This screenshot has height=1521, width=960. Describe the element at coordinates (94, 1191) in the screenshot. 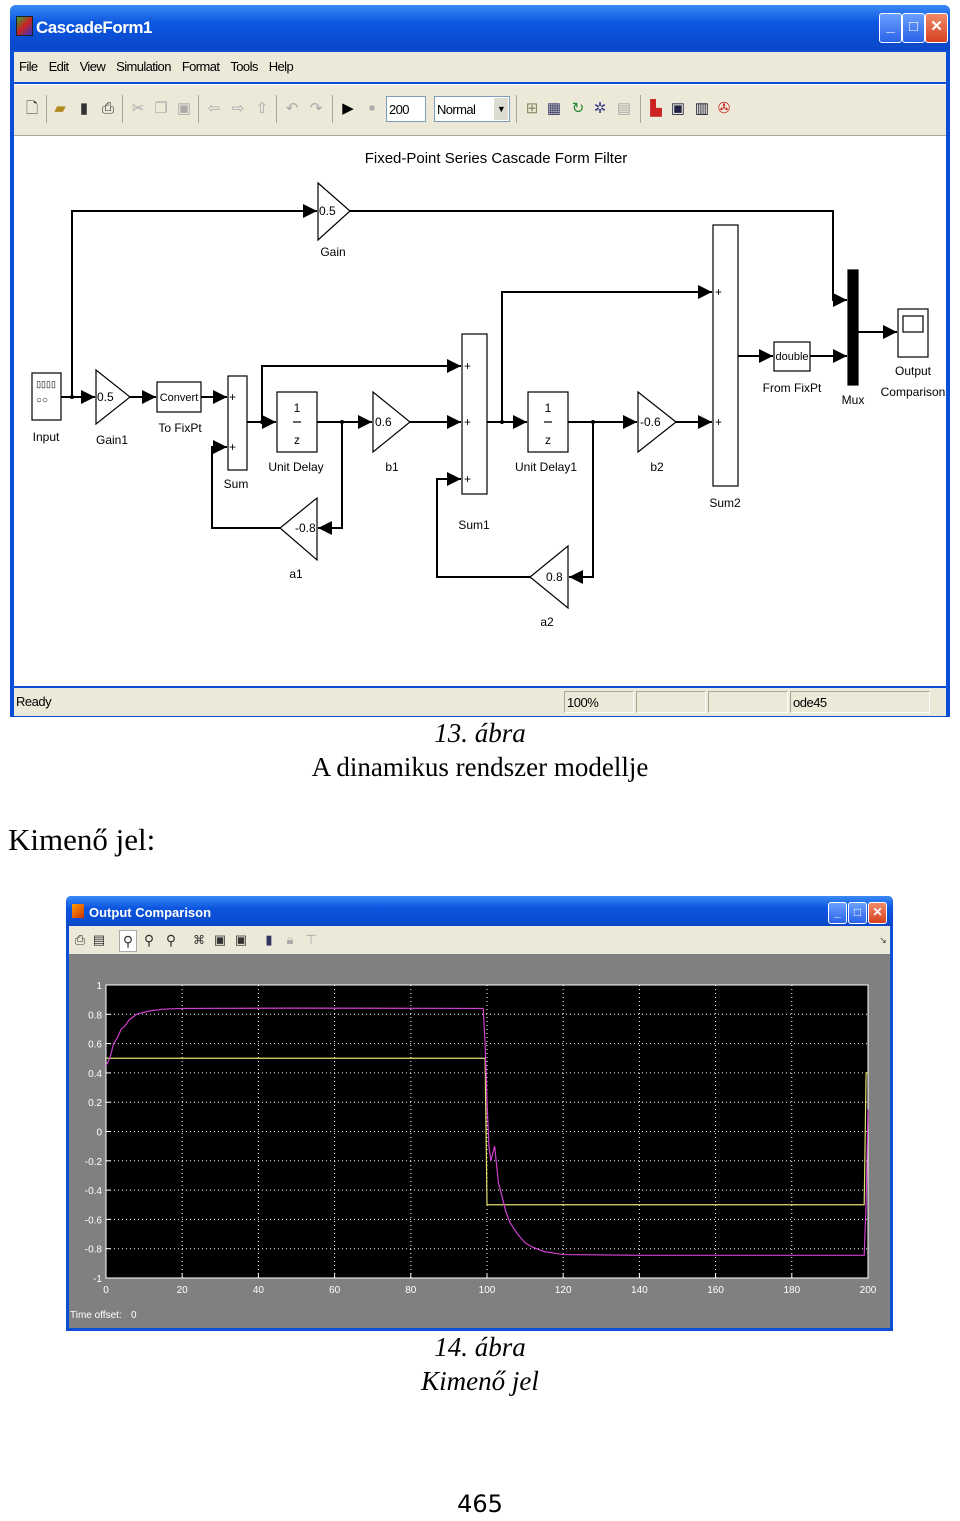

I see `y-tick-label: -0.4` at that location.